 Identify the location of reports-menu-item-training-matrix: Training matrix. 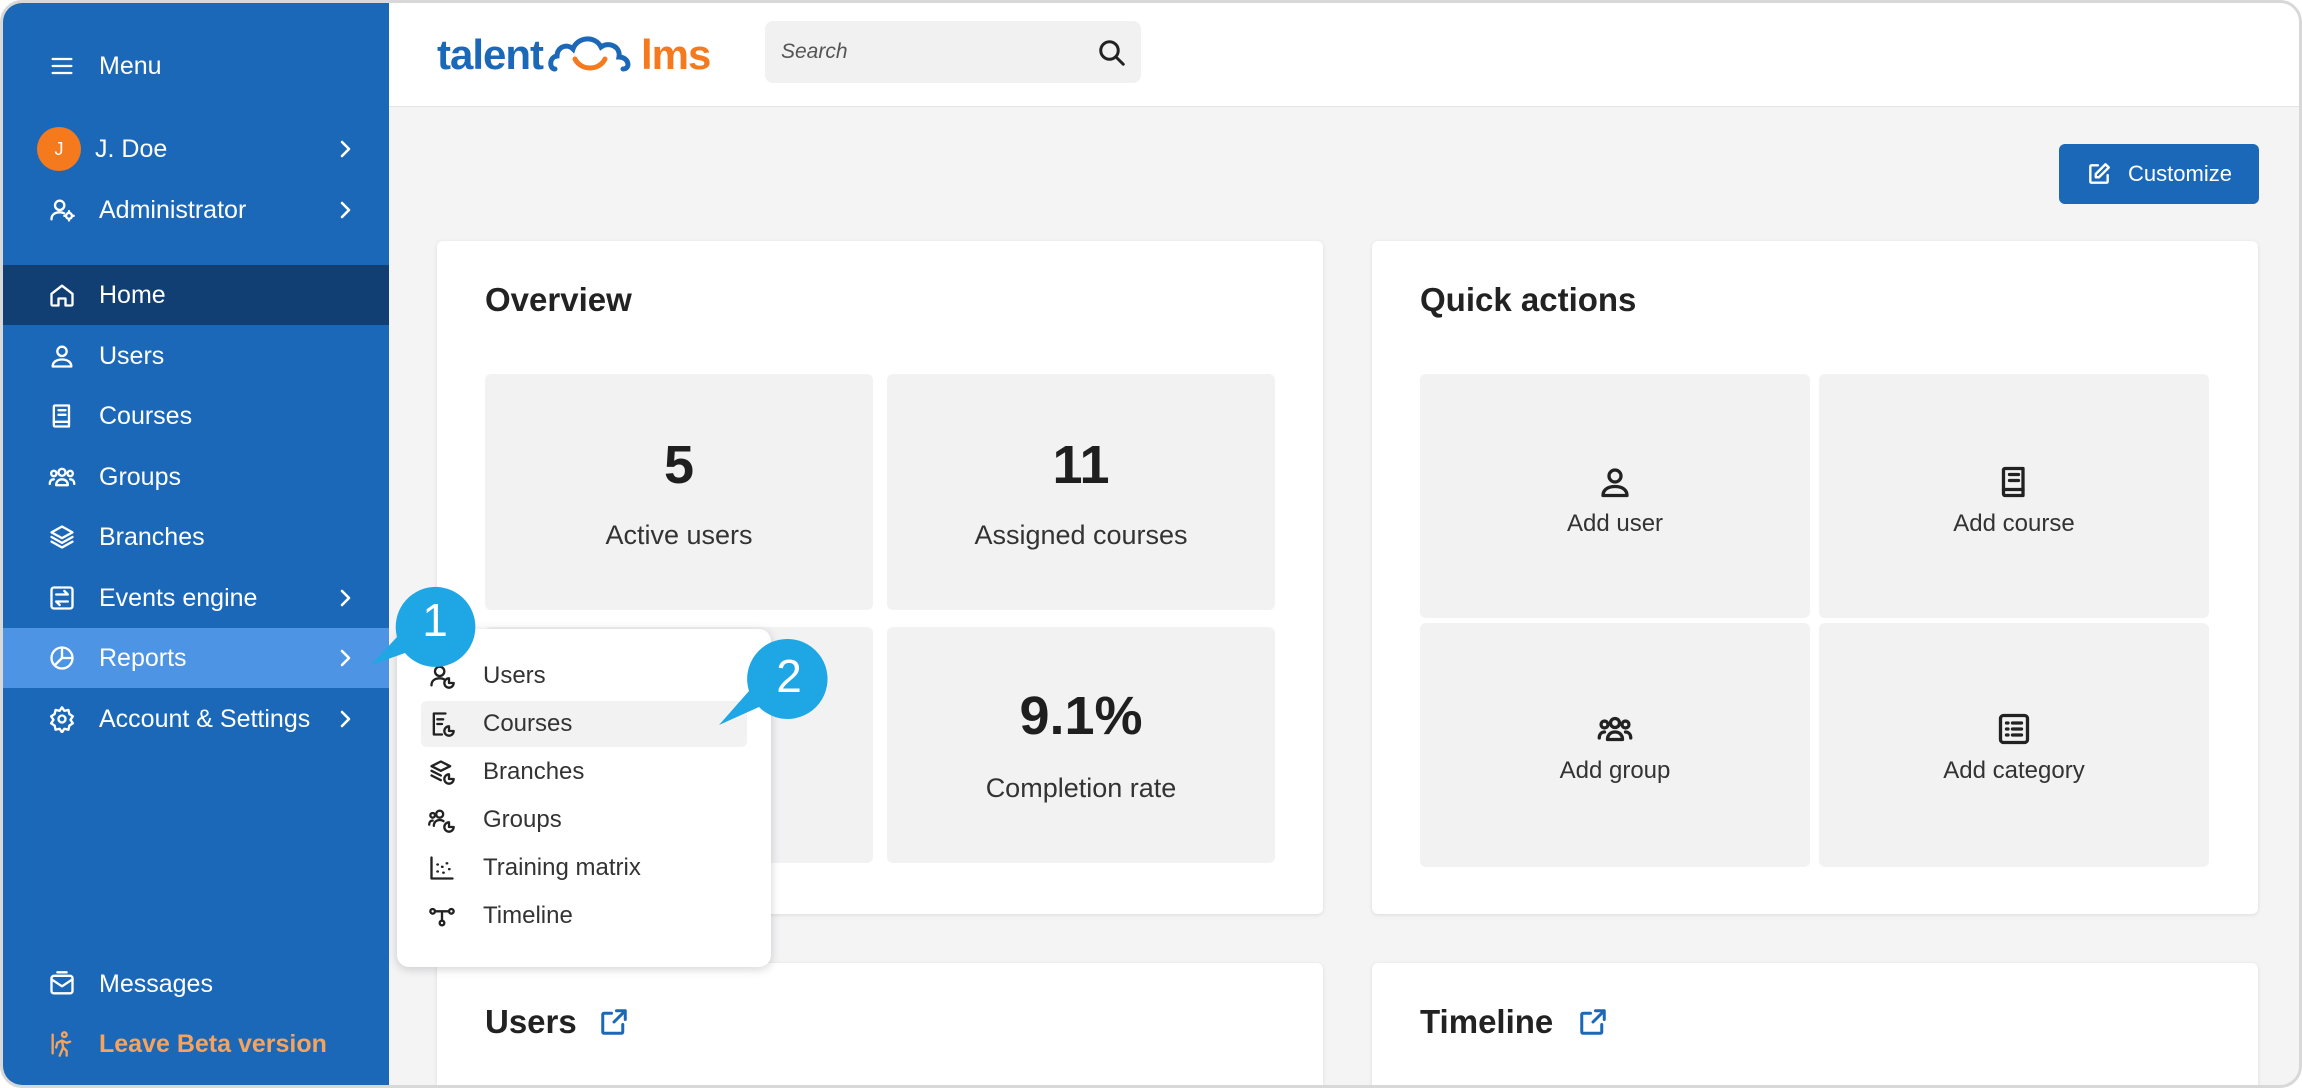
(584, 868).